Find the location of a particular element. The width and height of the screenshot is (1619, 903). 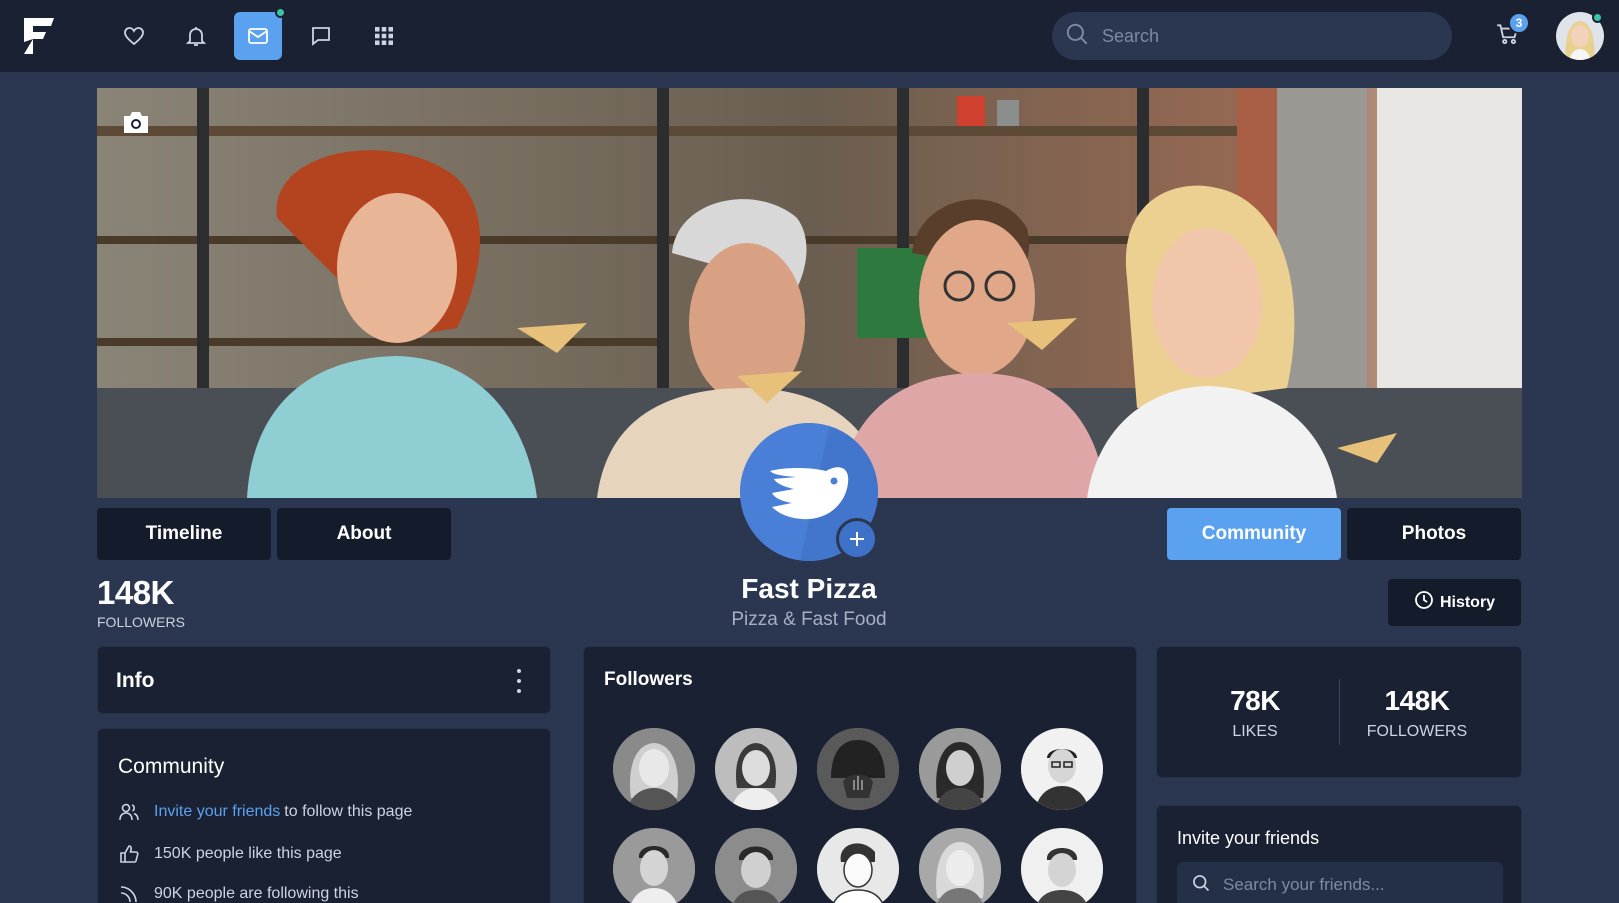

tab-timeline: Timeline is located at coordinates (184, 534).